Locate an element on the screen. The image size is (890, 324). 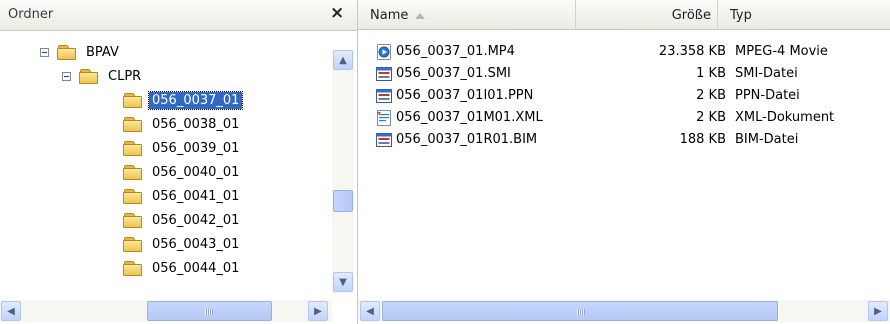
file-size: 1 KB is located at coordinates (711, 73).